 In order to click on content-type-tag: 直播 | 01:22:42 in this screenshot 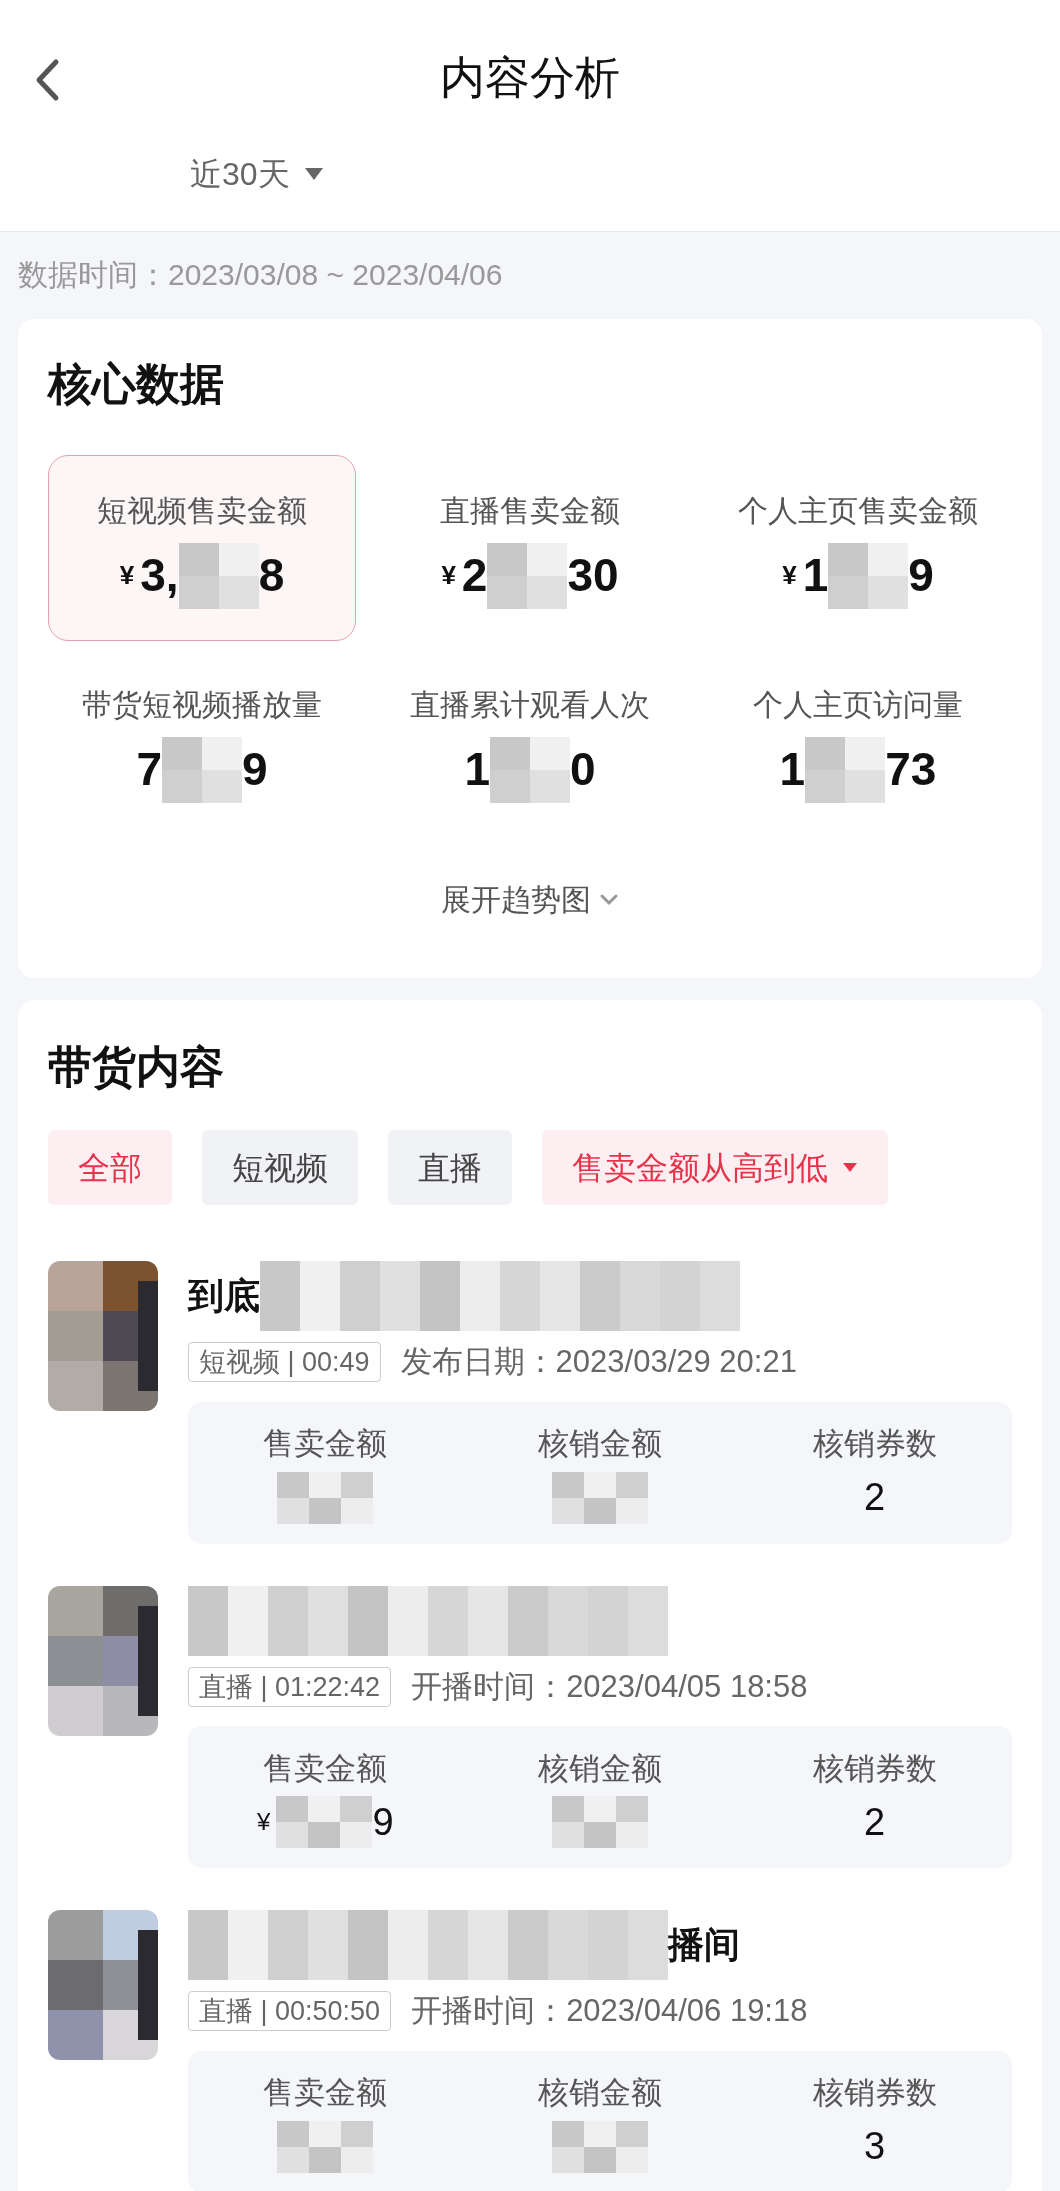, I will do `click(290, 1686)`.